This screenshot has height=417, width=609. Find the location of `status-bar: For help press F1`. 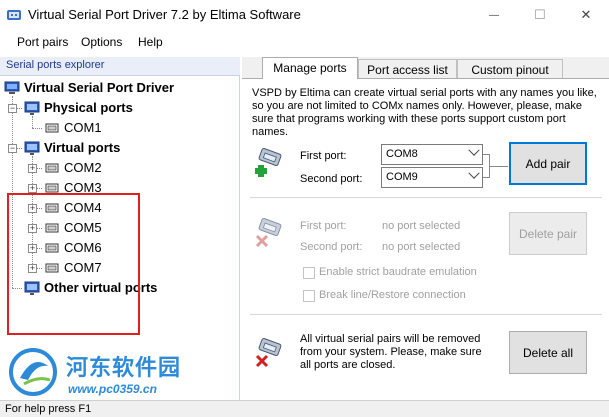

status-bar: For help press F1 is located at coordinates (304, 408).